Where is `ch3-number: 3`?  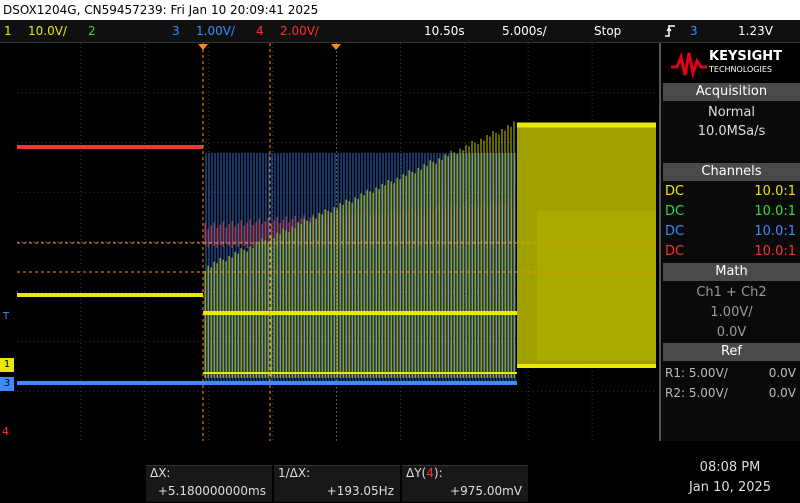 ch3-number: 3 is located at coordinates (176, 31).